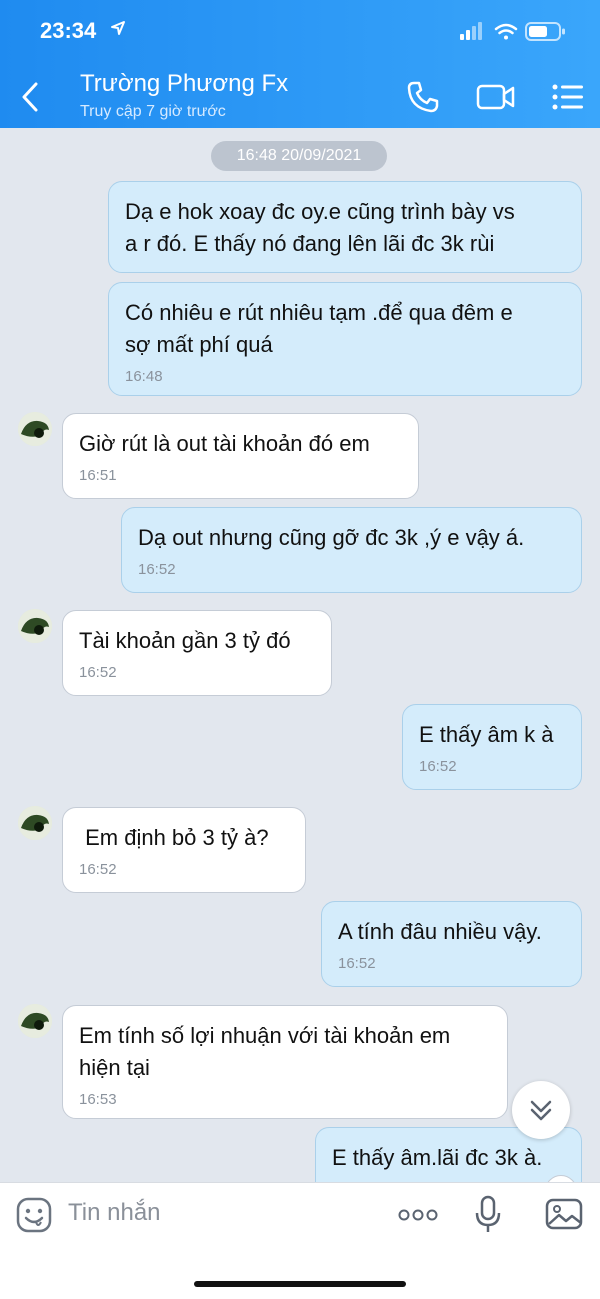 This screenshot has height=1299, width=600. What do you see at coordinates (224, 443) in the screenshot?
I see `message-text: Giờ rút là out tài khoản đó em` at bounding box center [224, 443].